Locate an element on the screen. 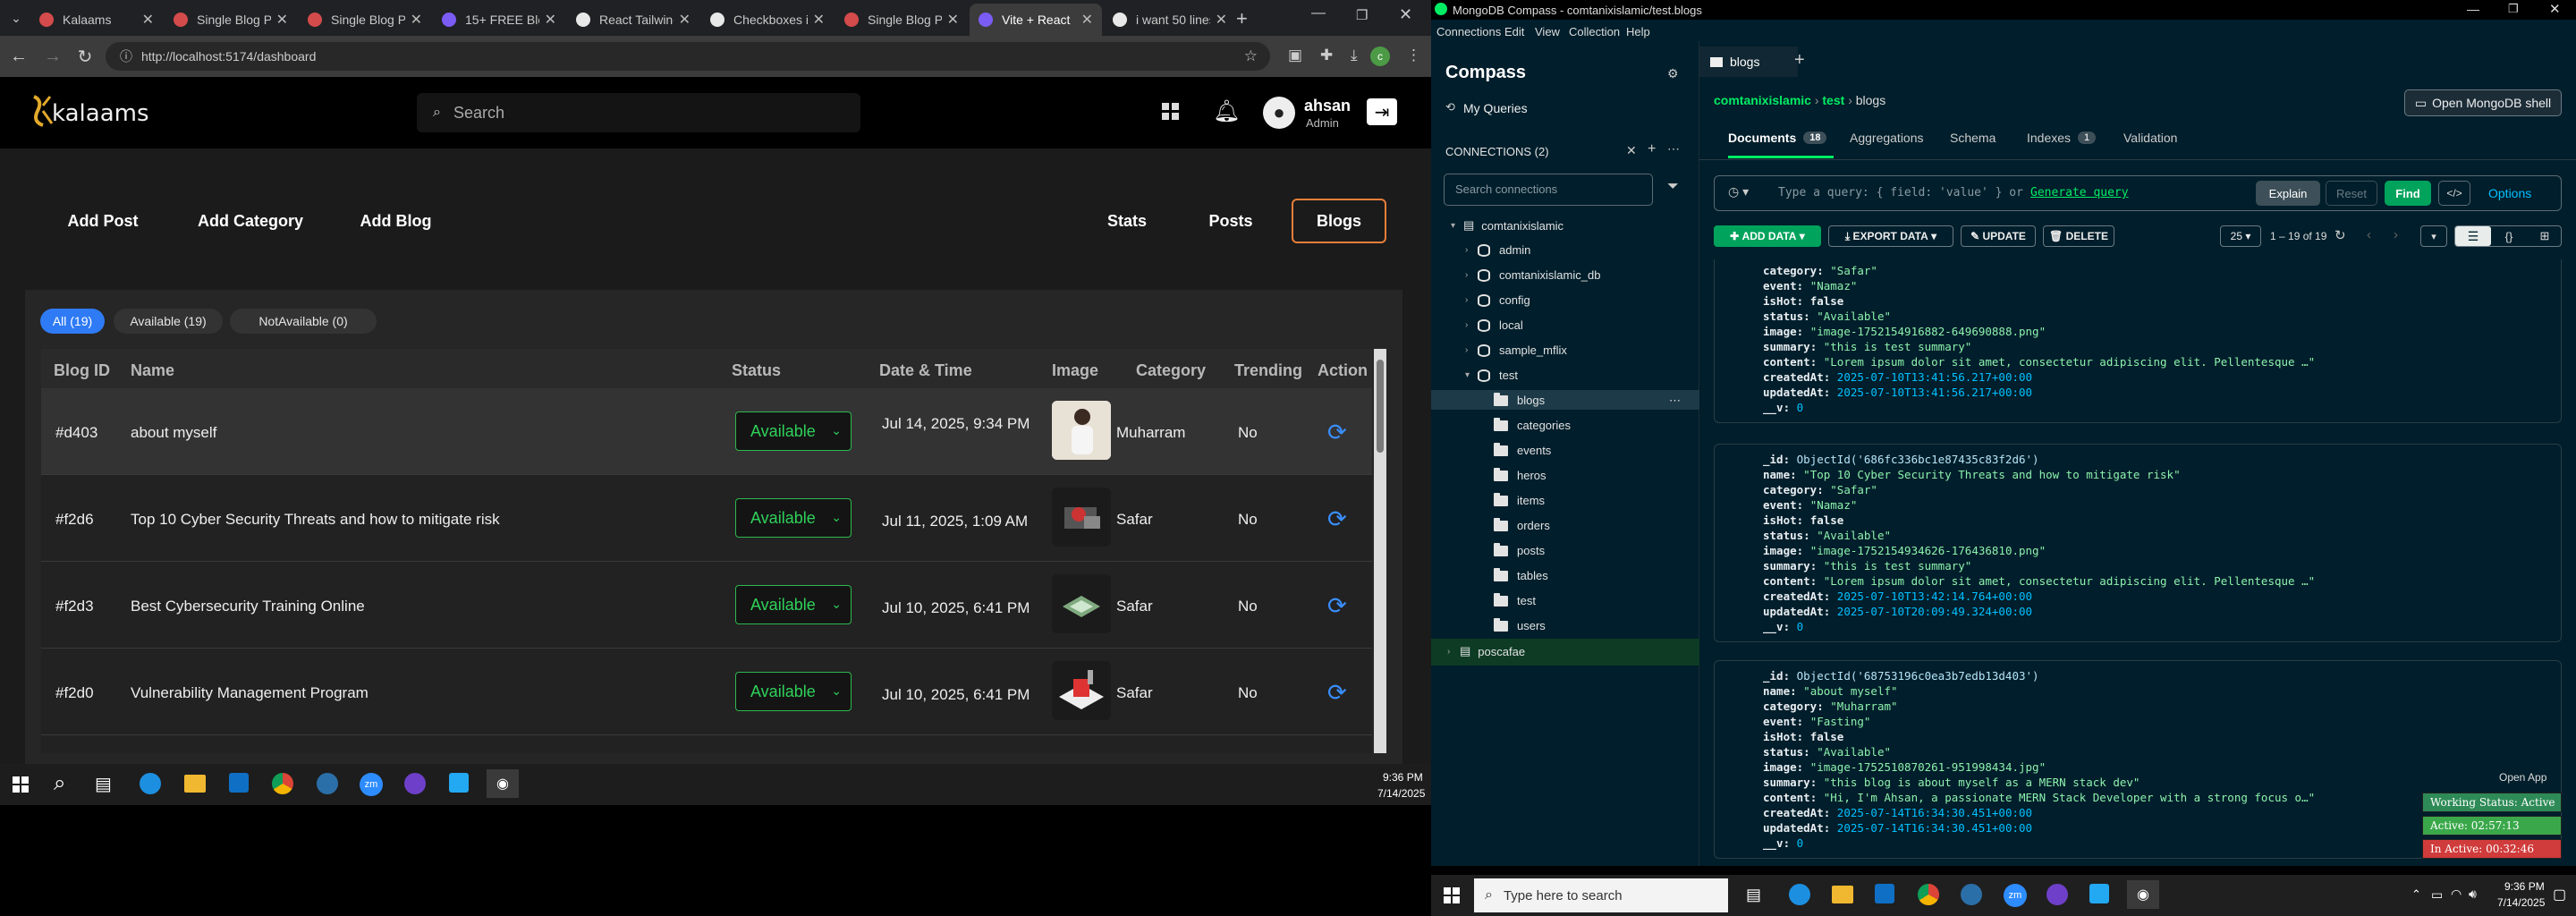  prev-page-icon: ‹ is located at coordinates (2369, 234).